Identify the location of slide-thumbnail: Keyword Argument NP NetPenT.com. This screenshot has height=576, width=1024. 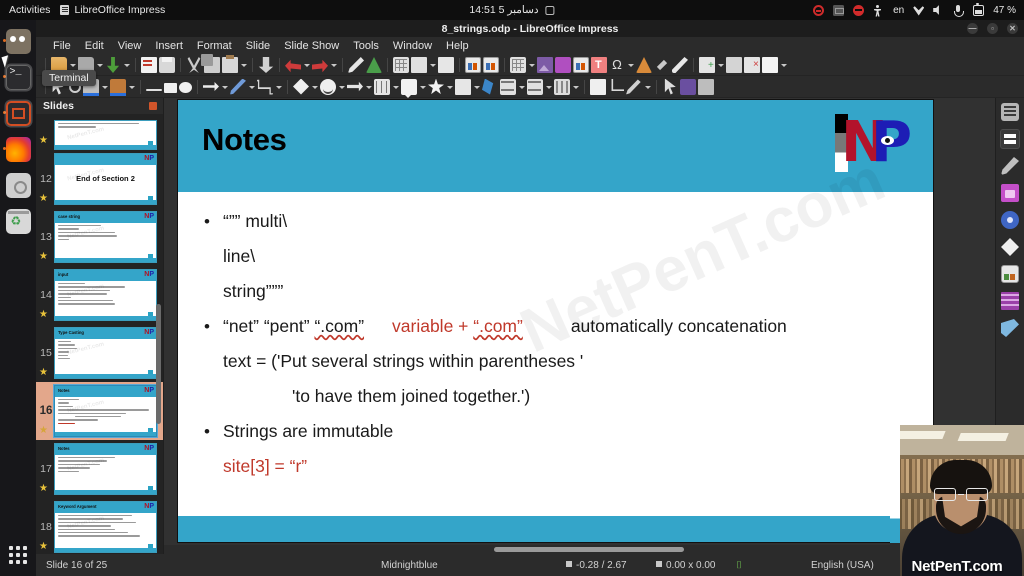
(105, 527).